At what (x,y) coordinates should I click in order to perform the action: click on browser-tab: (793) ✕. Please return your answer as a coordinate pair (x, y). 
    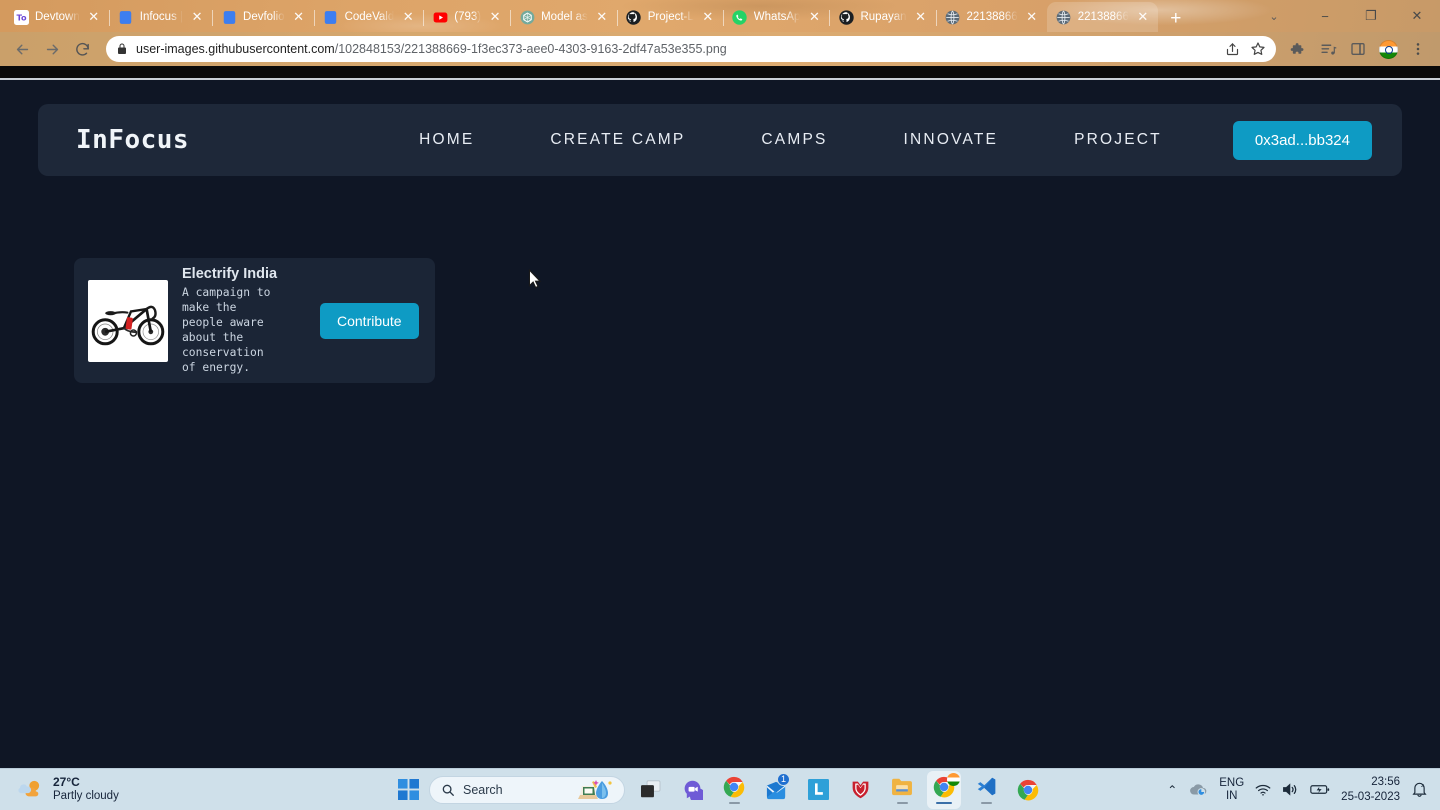
    Looking at the image, I should click on (467, 17).